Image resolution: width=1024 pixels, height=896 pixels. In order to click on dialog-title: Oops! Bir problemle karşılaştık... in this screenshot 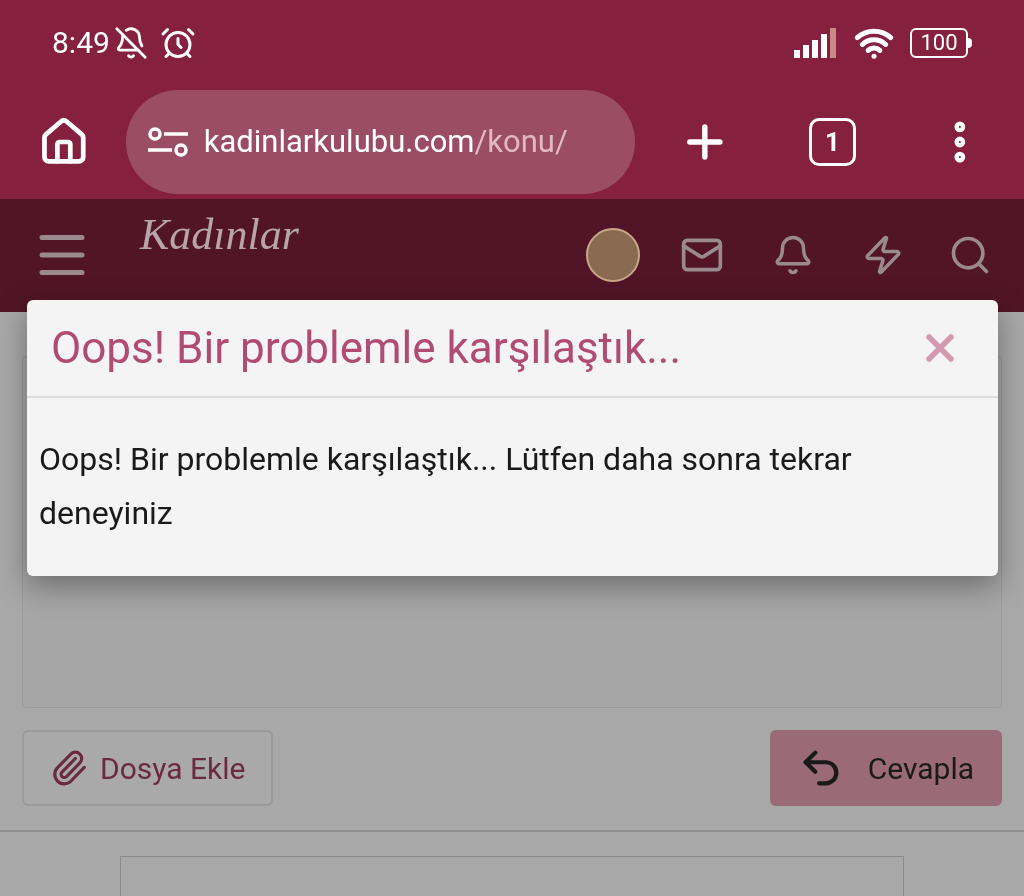, I will do `click(366, 348)`.